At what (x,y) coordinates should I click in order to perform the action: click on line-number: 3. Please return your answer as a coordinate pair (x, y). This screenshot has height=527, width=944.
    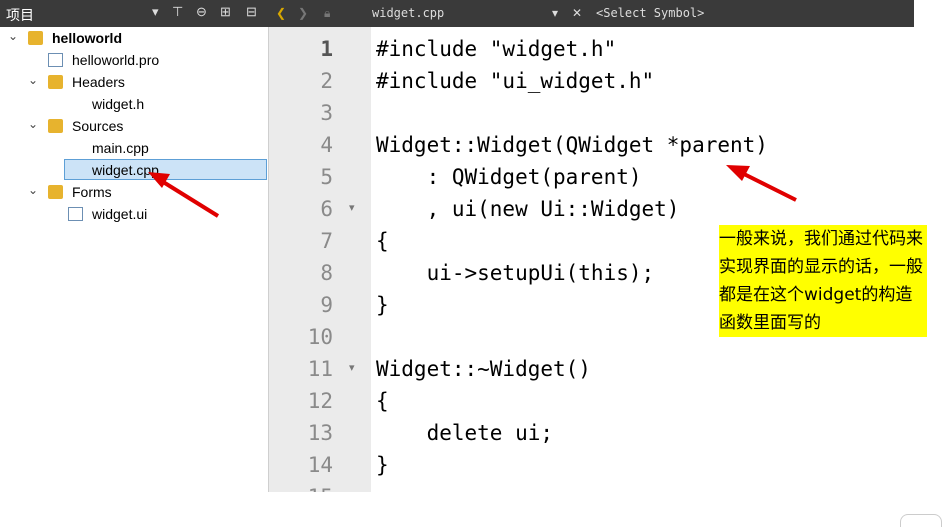
    Looking at the image, I should click on (326, 113).